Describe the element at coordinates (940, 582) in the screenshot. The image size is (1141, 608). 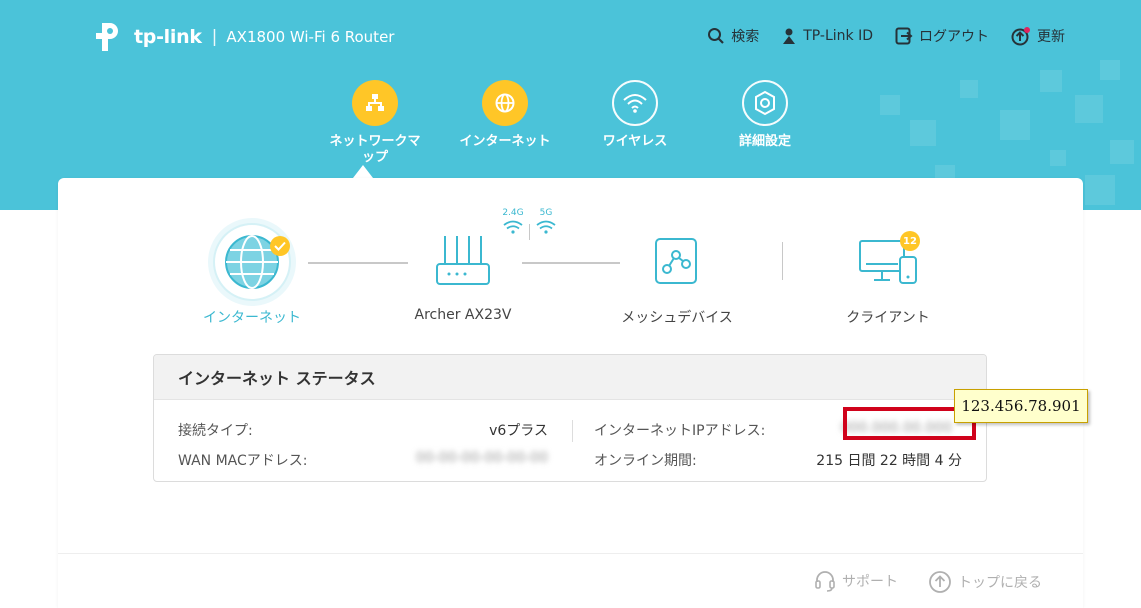
I see `arrow-up-circle-icon` at that location.